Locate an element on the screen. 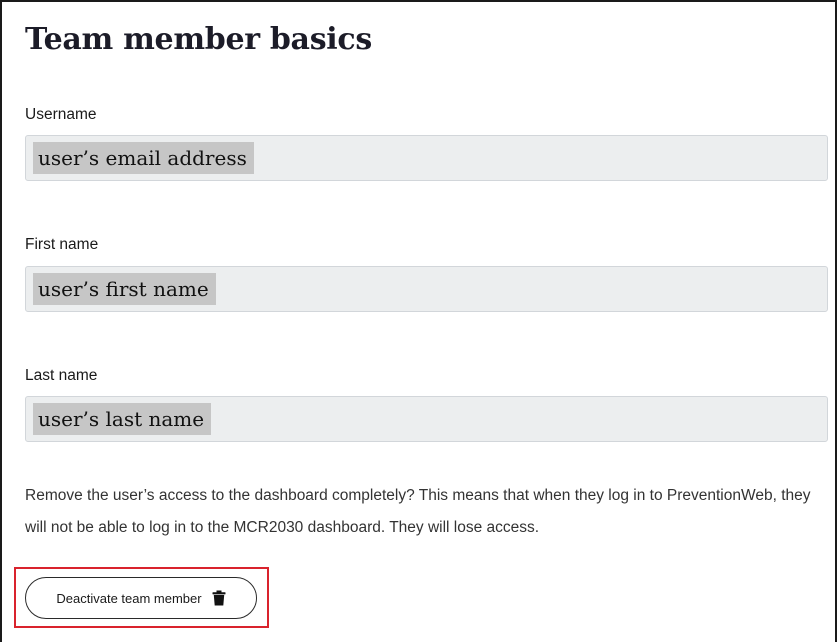 Image resolution: width=837 pixels, height=642 pixels. deactivate-team-member-button: Deactivate team member is located at coordinates (141, 598).